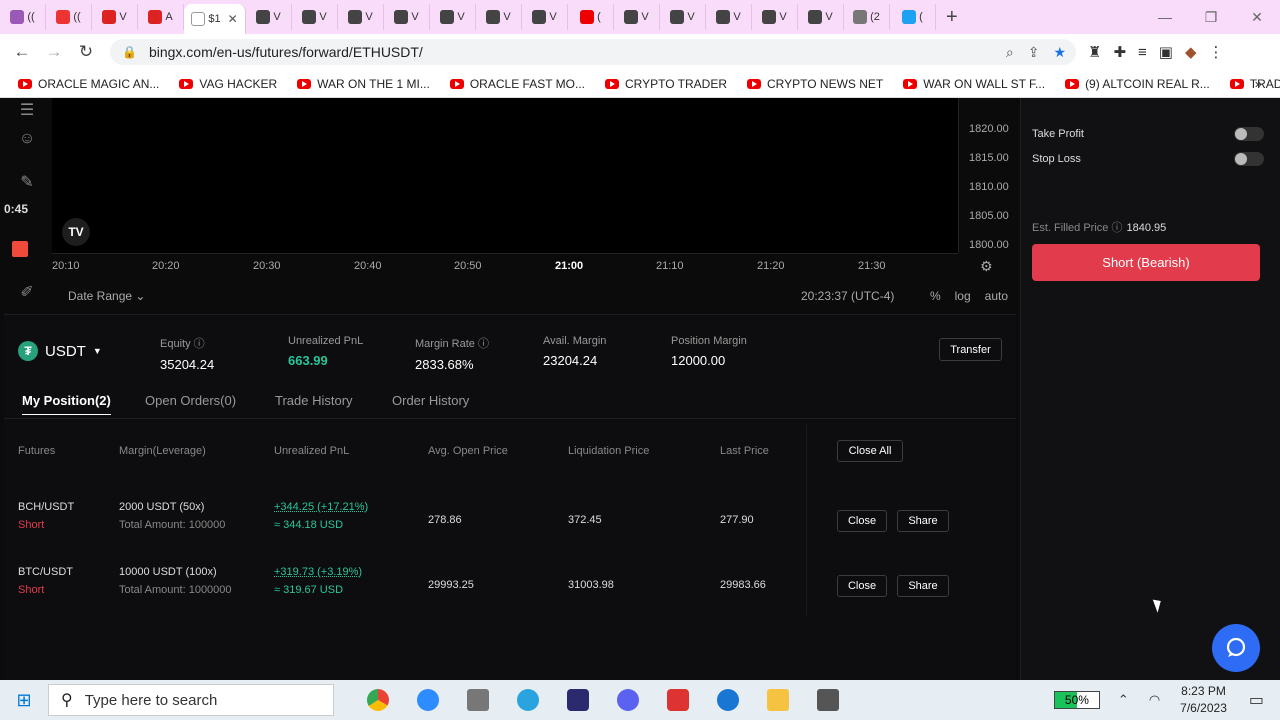 This screenshot has width=1280, height=720. What do you see at coordinates (952, 17) in the screenshot?
I see `new-tab-icon: +` at bounding box center [952, 17].